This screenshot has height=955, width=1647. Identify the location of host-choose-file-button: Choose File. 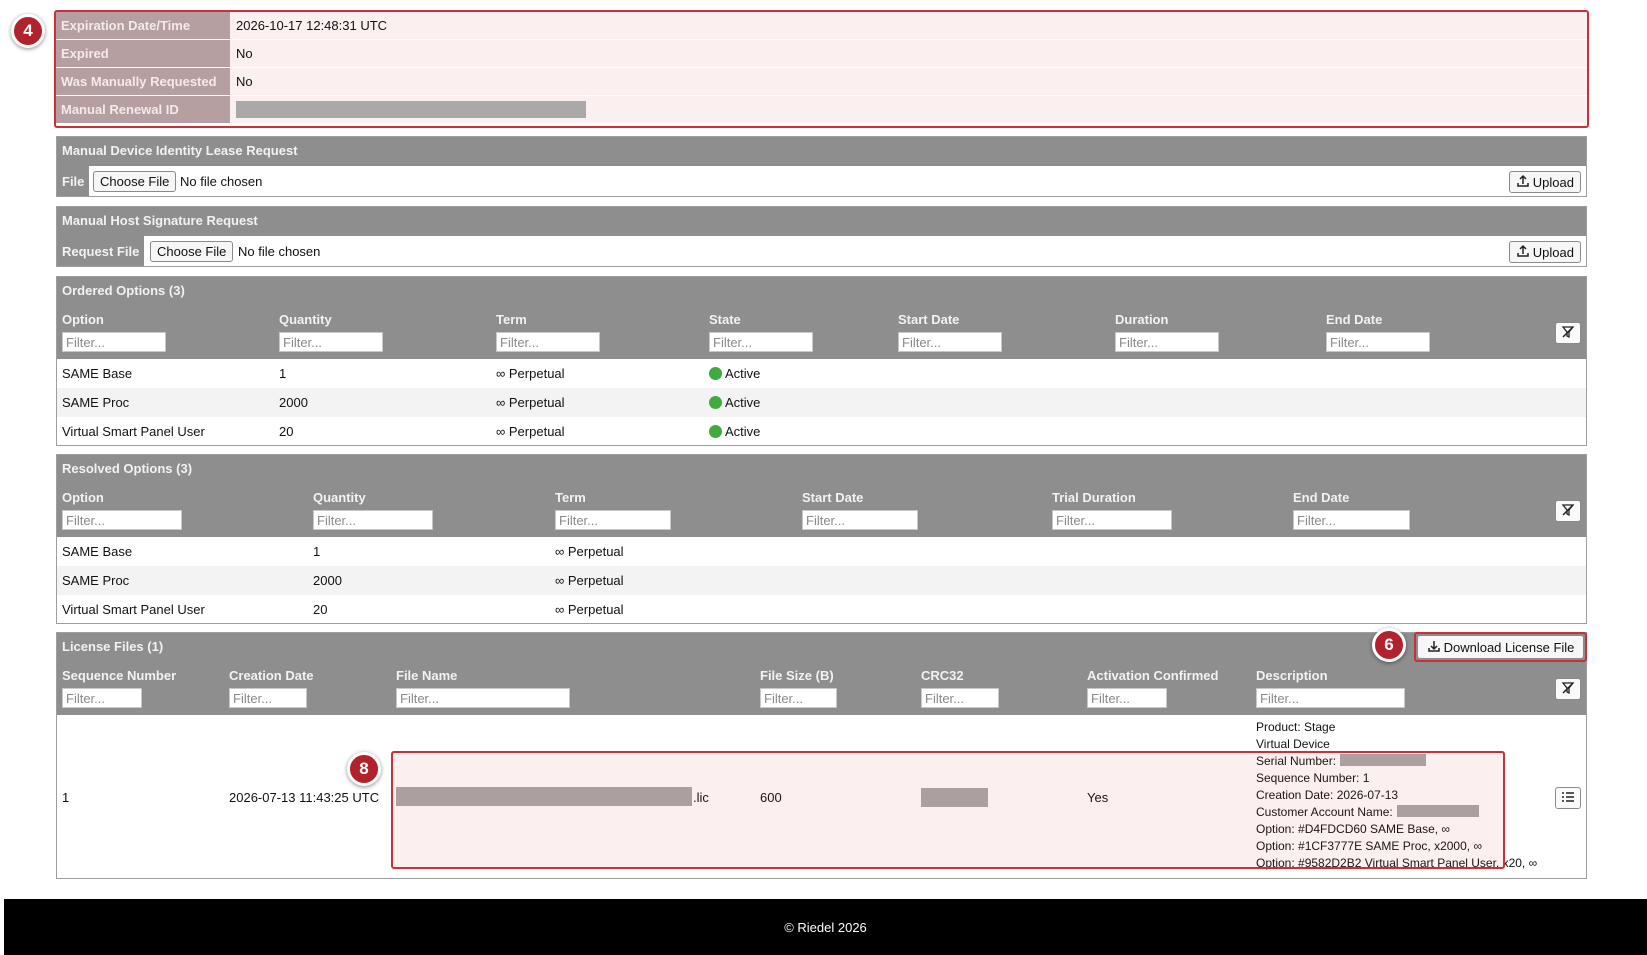
(192, 251).